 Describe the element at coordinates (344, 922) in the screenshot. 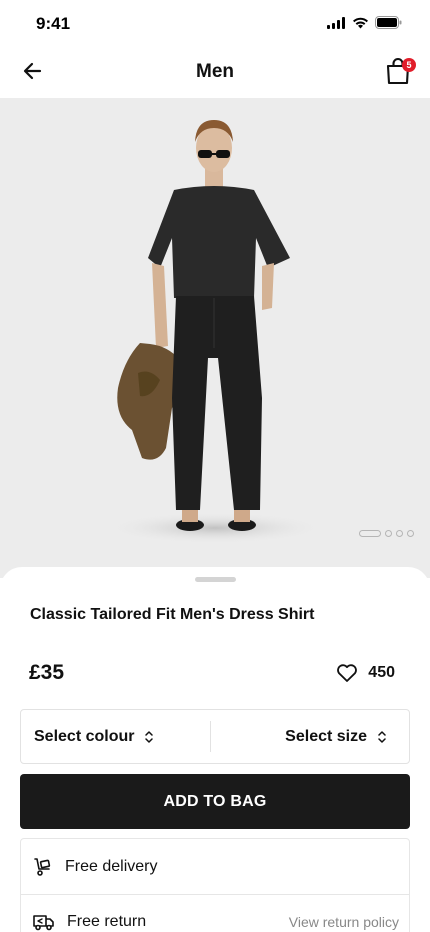

I see `return-policy-link: View return policy` at that location.